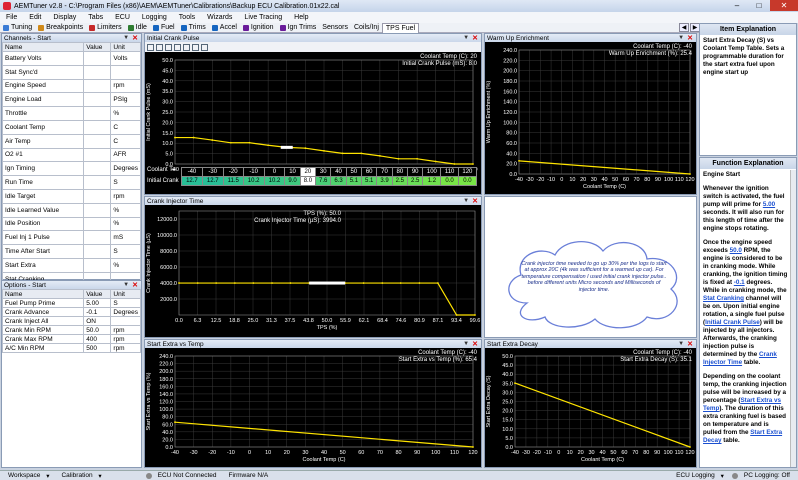 This screenshot has width=798, height=480. What do you see at coordinates (253, 172) in the screenshot?
I see `temp-header-cell: -10` at bounding box center [253, 172].